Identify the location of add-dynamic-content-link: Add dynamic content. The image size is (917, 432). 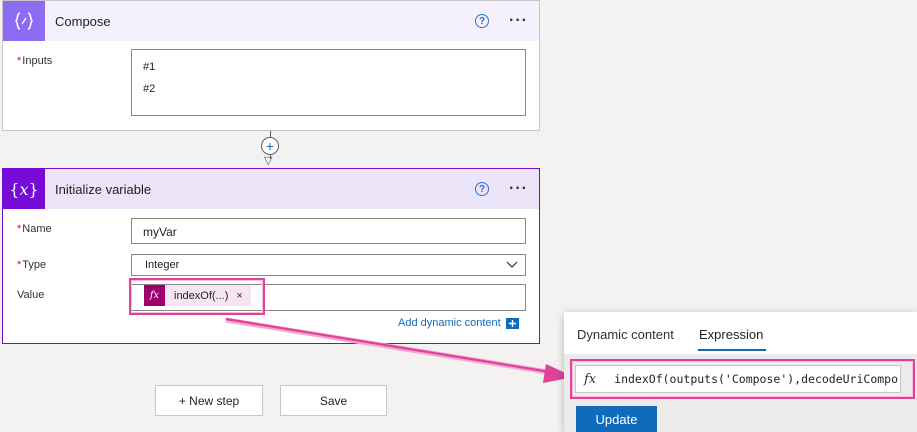
(458, 323).